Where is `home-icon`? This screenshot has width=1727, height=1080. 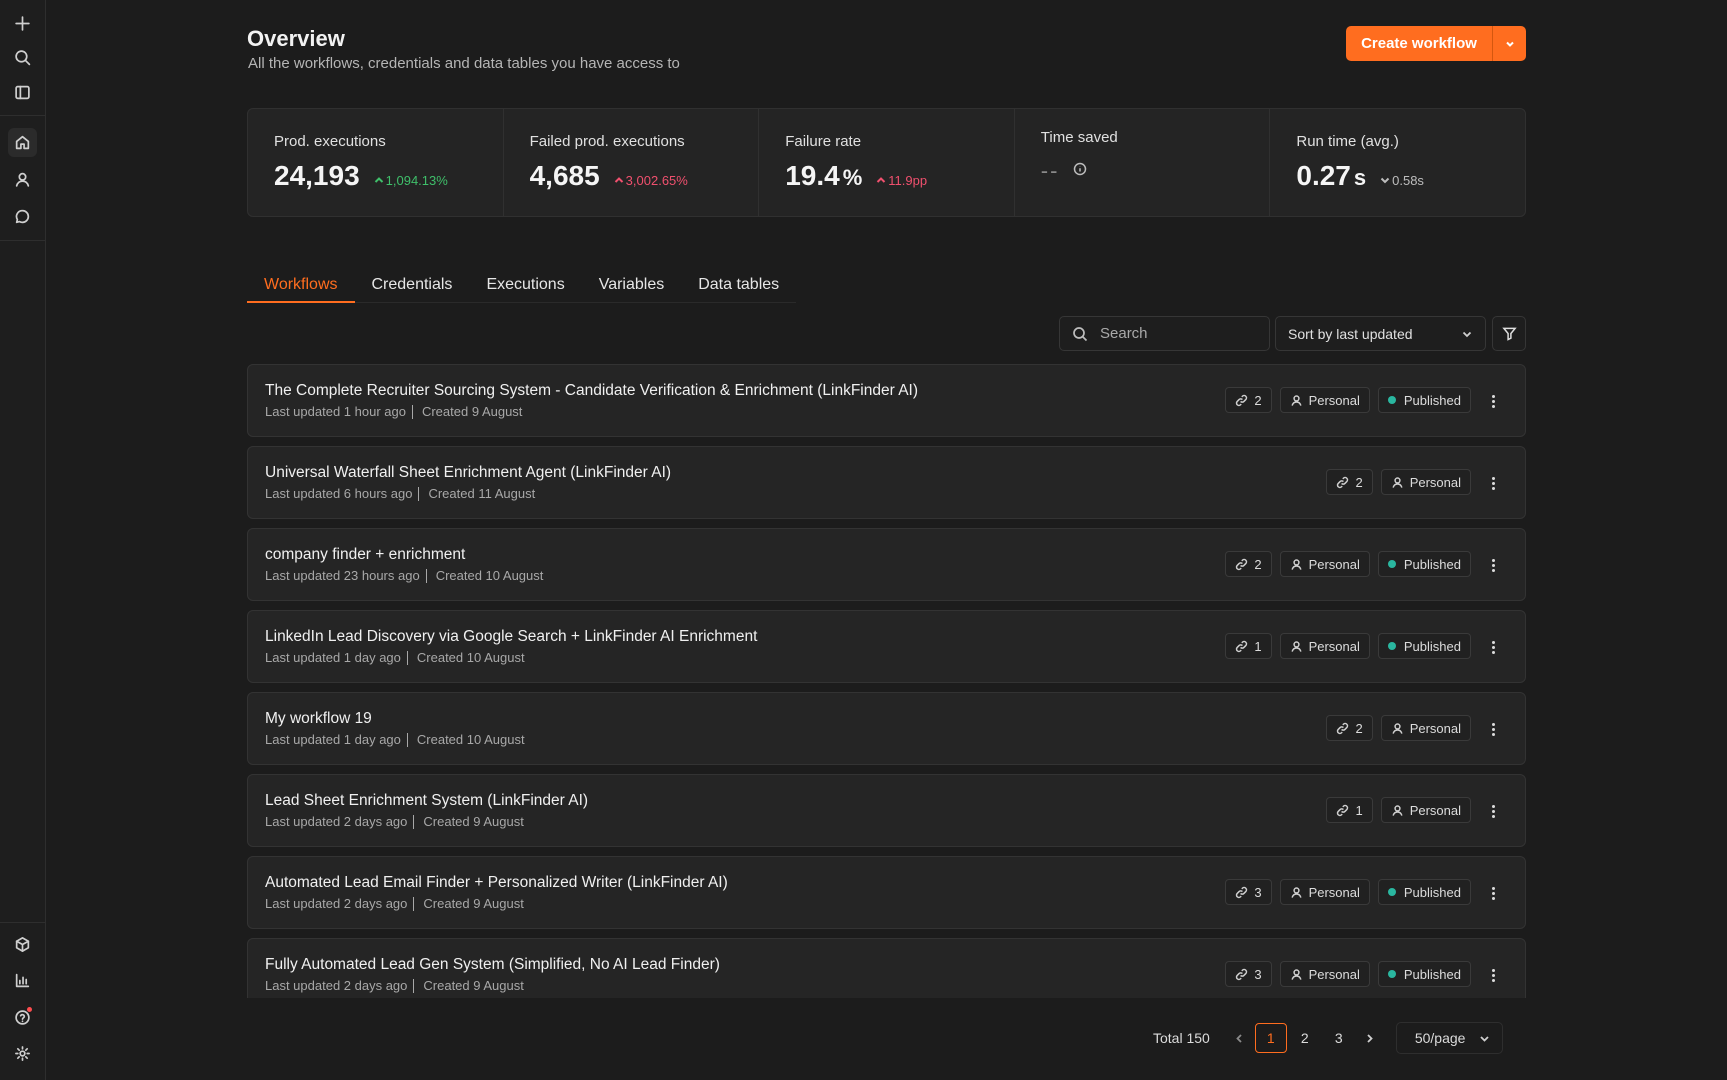 home-icon is located at coordinates (22, 142).